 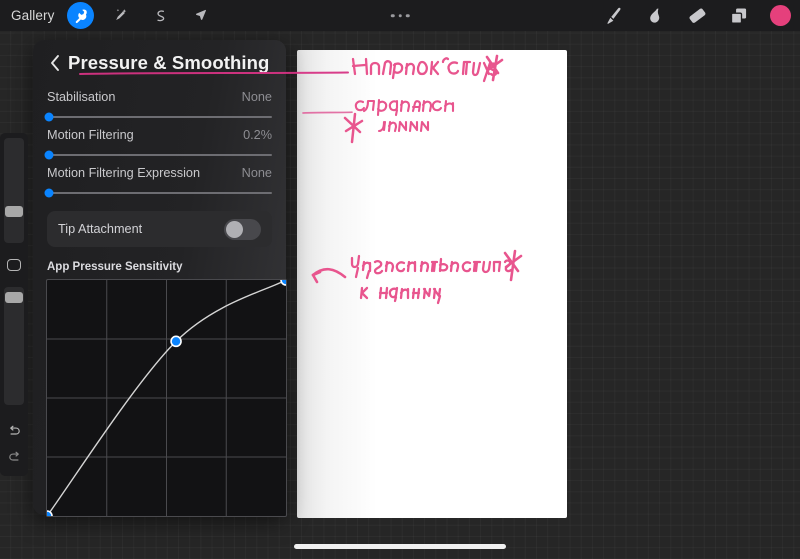 I want to click on magic-wand-glyph, so click(x=121, y=14).